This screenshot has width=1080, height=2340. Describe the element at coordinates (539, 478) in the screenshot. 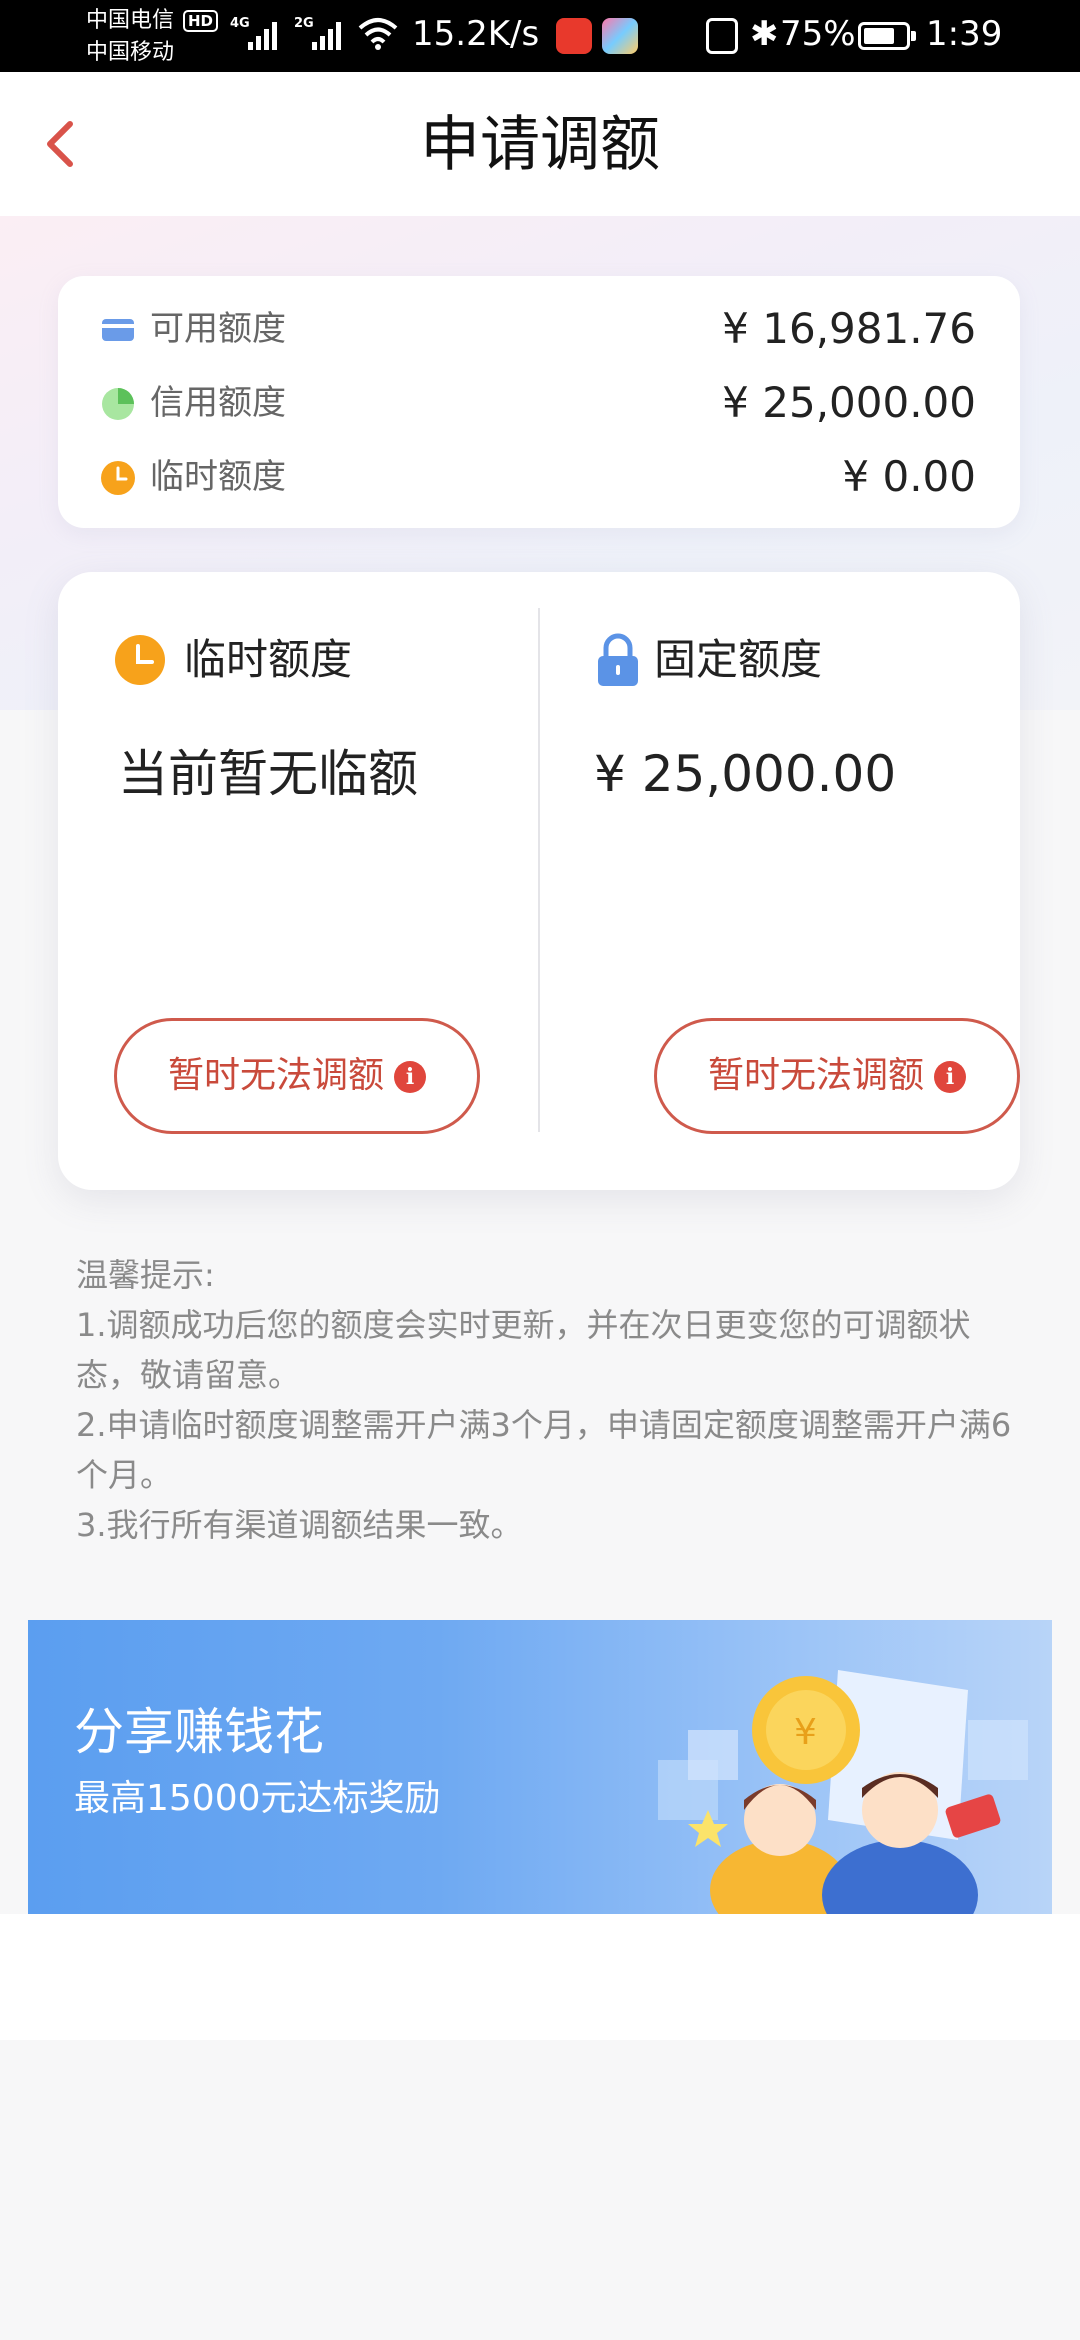

I see `summary-row-temporary: 临时额度 ¥ 0.00` at that location.